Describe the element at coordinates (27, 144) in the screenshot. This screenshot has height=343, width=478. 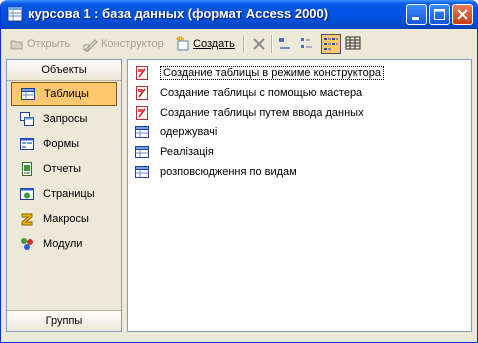
I see `form-icon` at that location.